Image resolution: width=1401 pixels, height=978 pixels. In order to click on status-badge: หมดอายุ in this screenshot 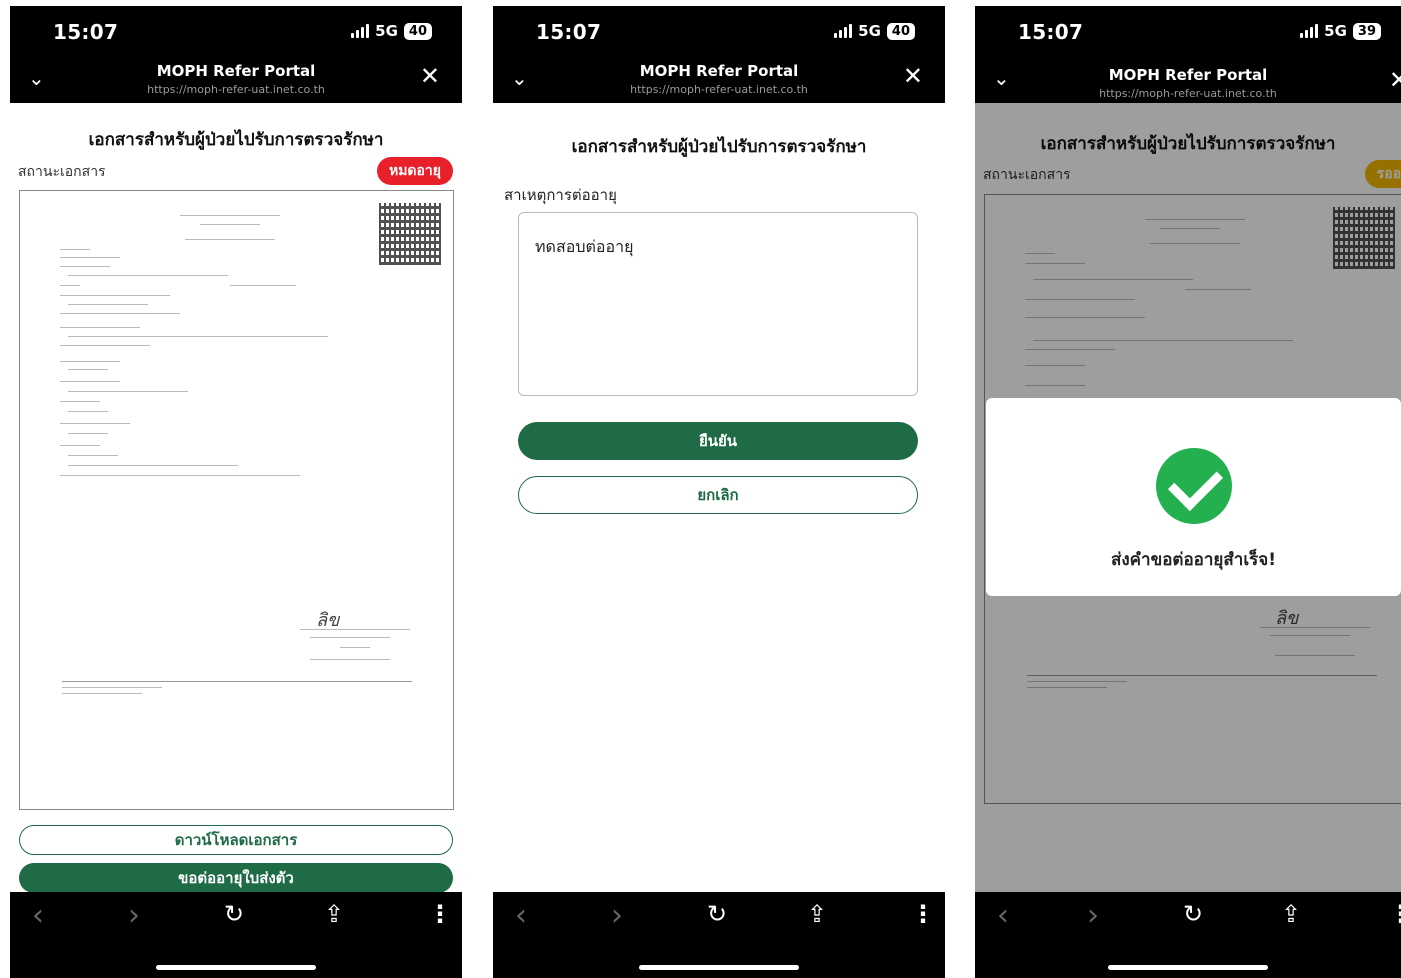, I will do `click(414, 171)`.